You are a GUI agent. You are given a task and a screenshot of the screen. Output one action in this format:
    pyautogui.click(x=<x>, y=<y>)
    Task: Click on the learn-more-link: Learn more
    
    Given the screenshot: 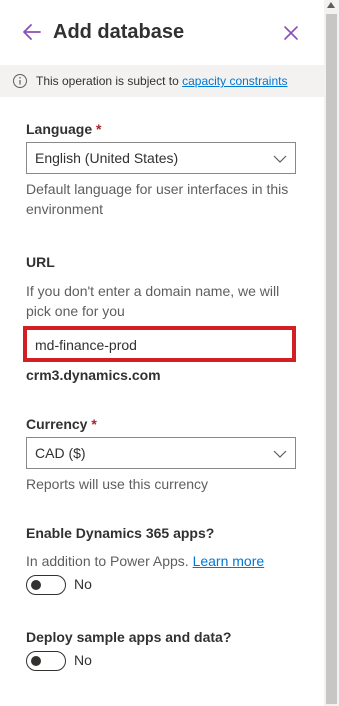 What is the action you would take?
    pyautogui.click(x=229, y=561)
    